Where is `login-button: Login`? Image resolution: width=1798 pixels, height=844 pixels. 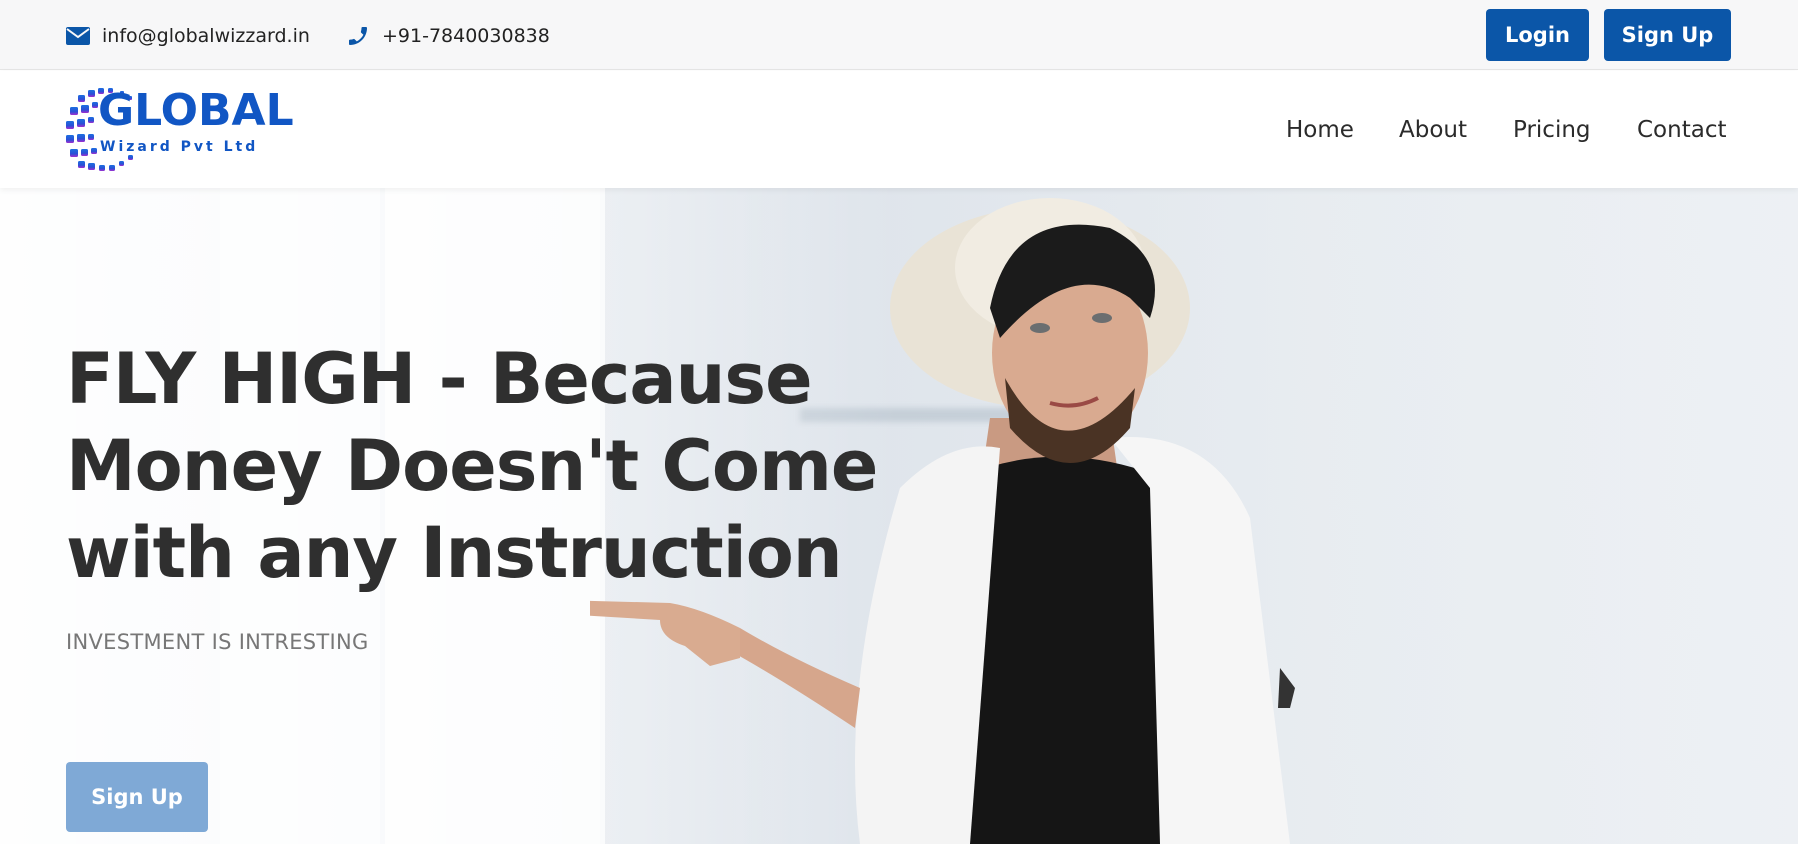
login-button: Login is located at coordinates (1537, 35).